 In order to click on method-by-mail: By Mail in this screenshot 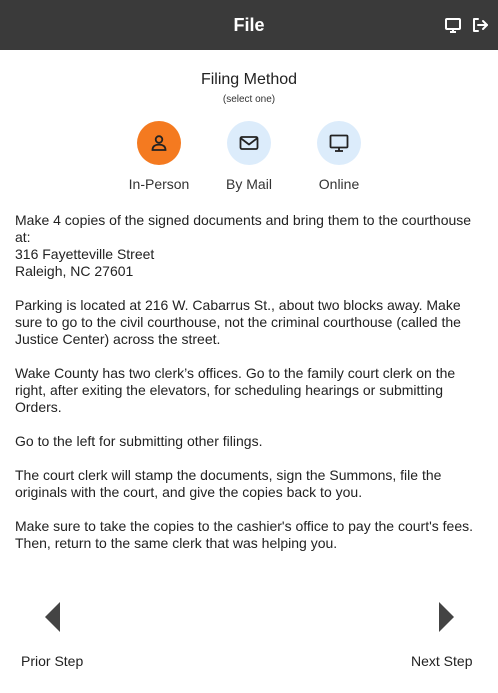, I will do `click(249, 156)`.